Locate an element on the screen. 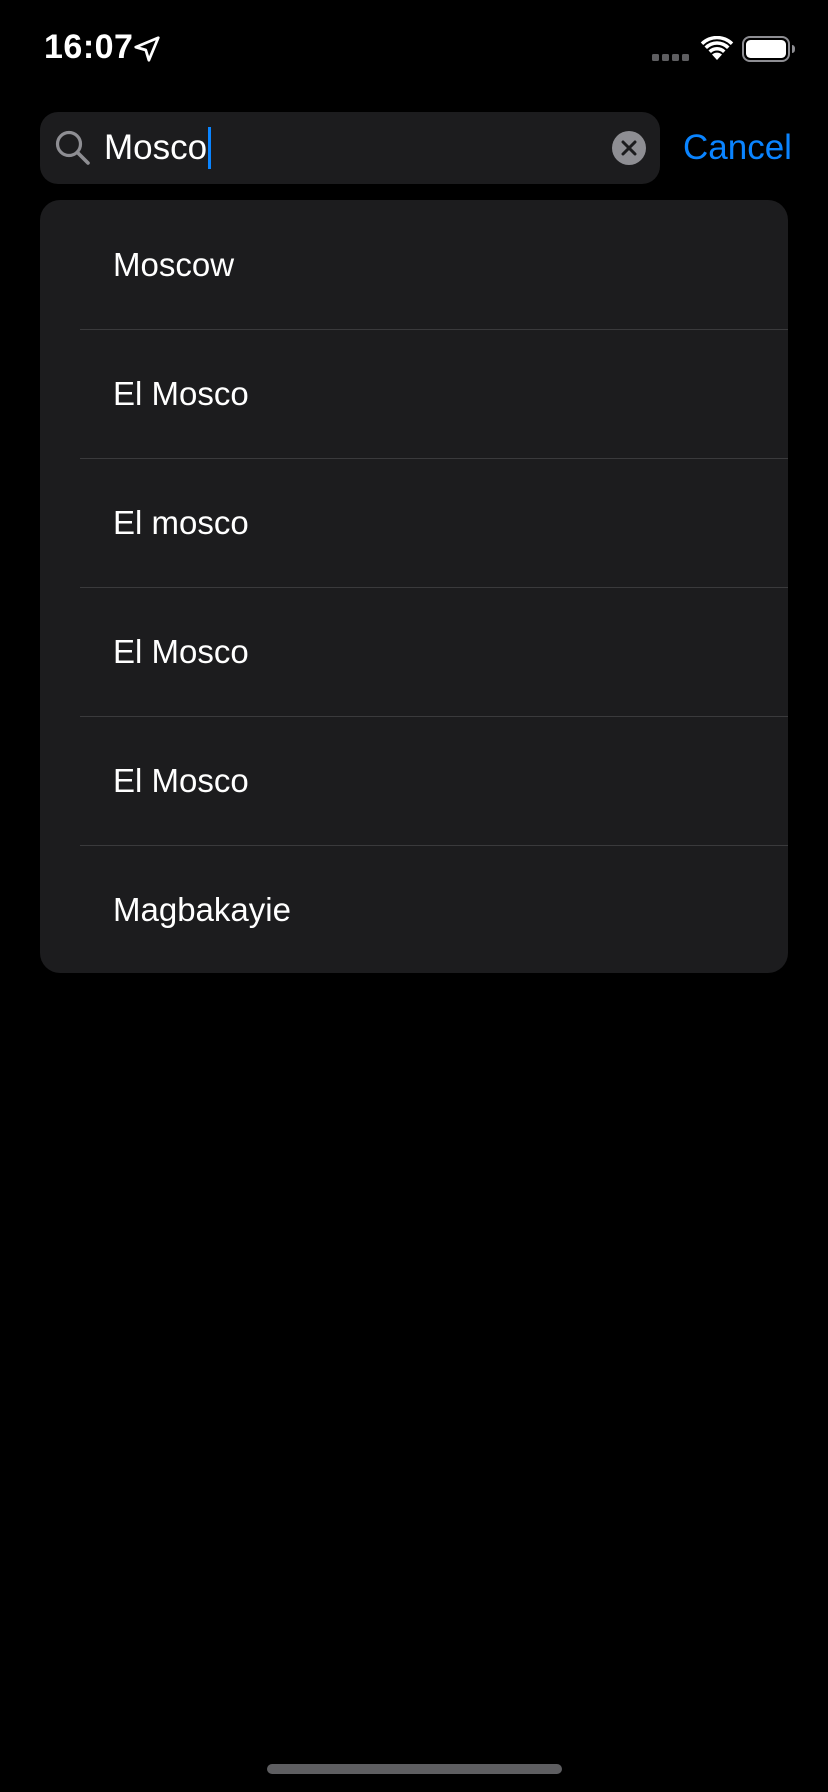 Image resolution: width=828 pixels, height=1792 pixels. search-result-item: Moscow is located at coordinates (414, 264).